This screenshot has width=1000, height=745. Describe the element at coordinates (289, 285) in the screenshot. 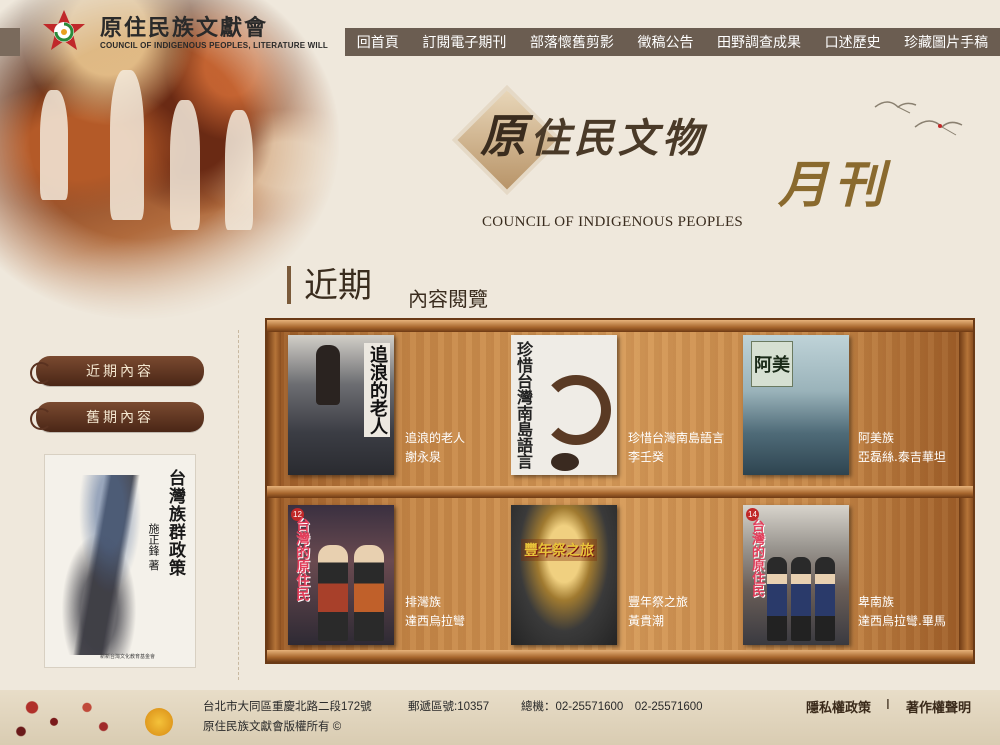

I see `section-accent-bar` at that location.